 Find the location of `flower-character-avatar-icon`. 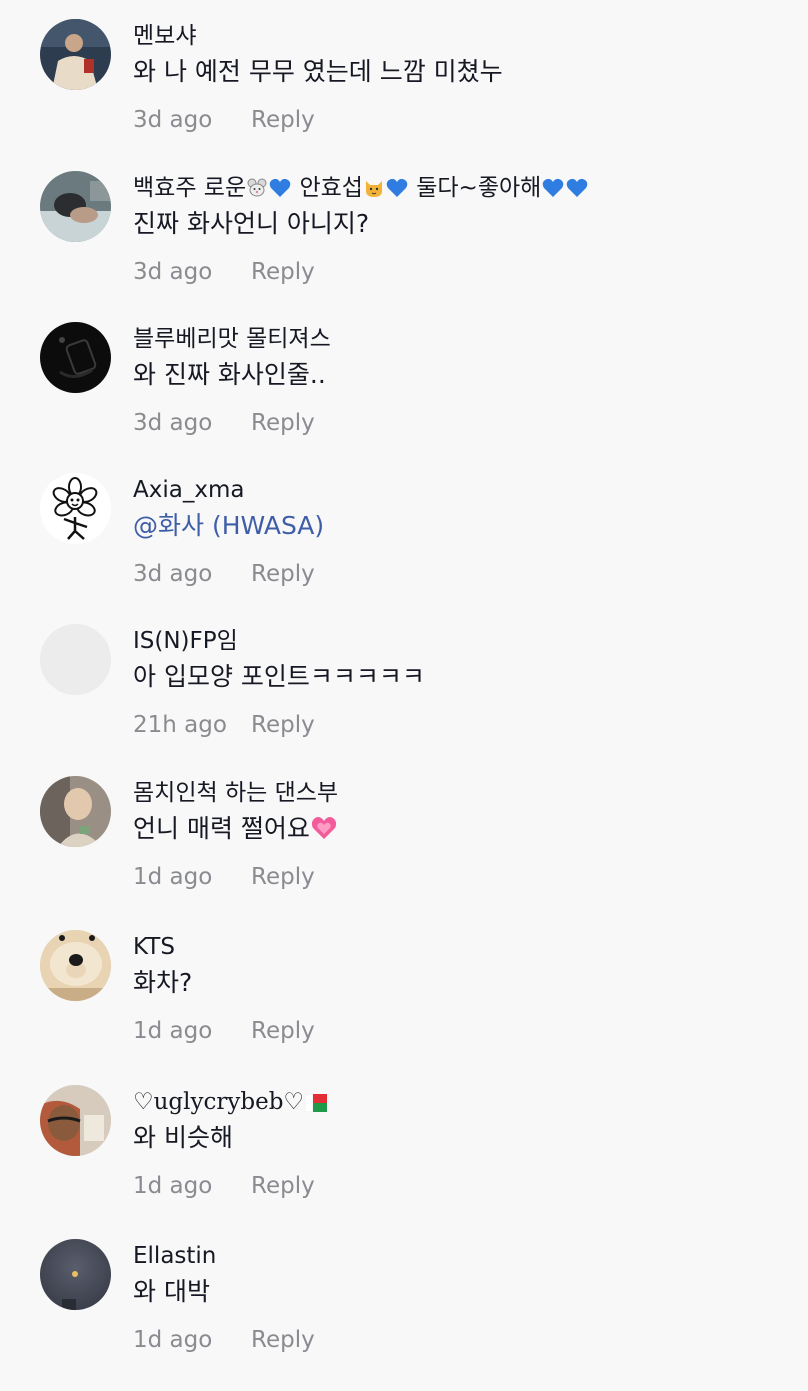

flower-character-avatar-icon is located at coordinates (75, 508).